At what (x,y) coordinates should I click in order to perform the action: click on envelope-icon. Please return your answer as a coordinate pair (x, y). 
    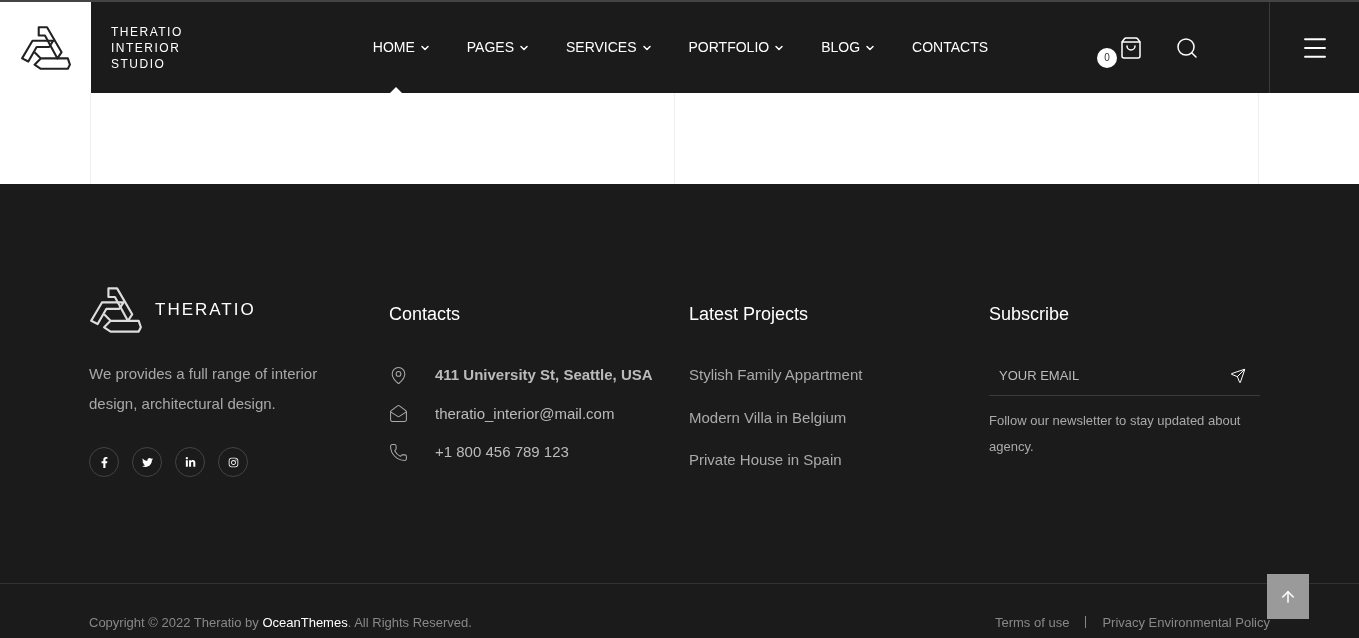
    Looking at the image, I should click on (398, 414).